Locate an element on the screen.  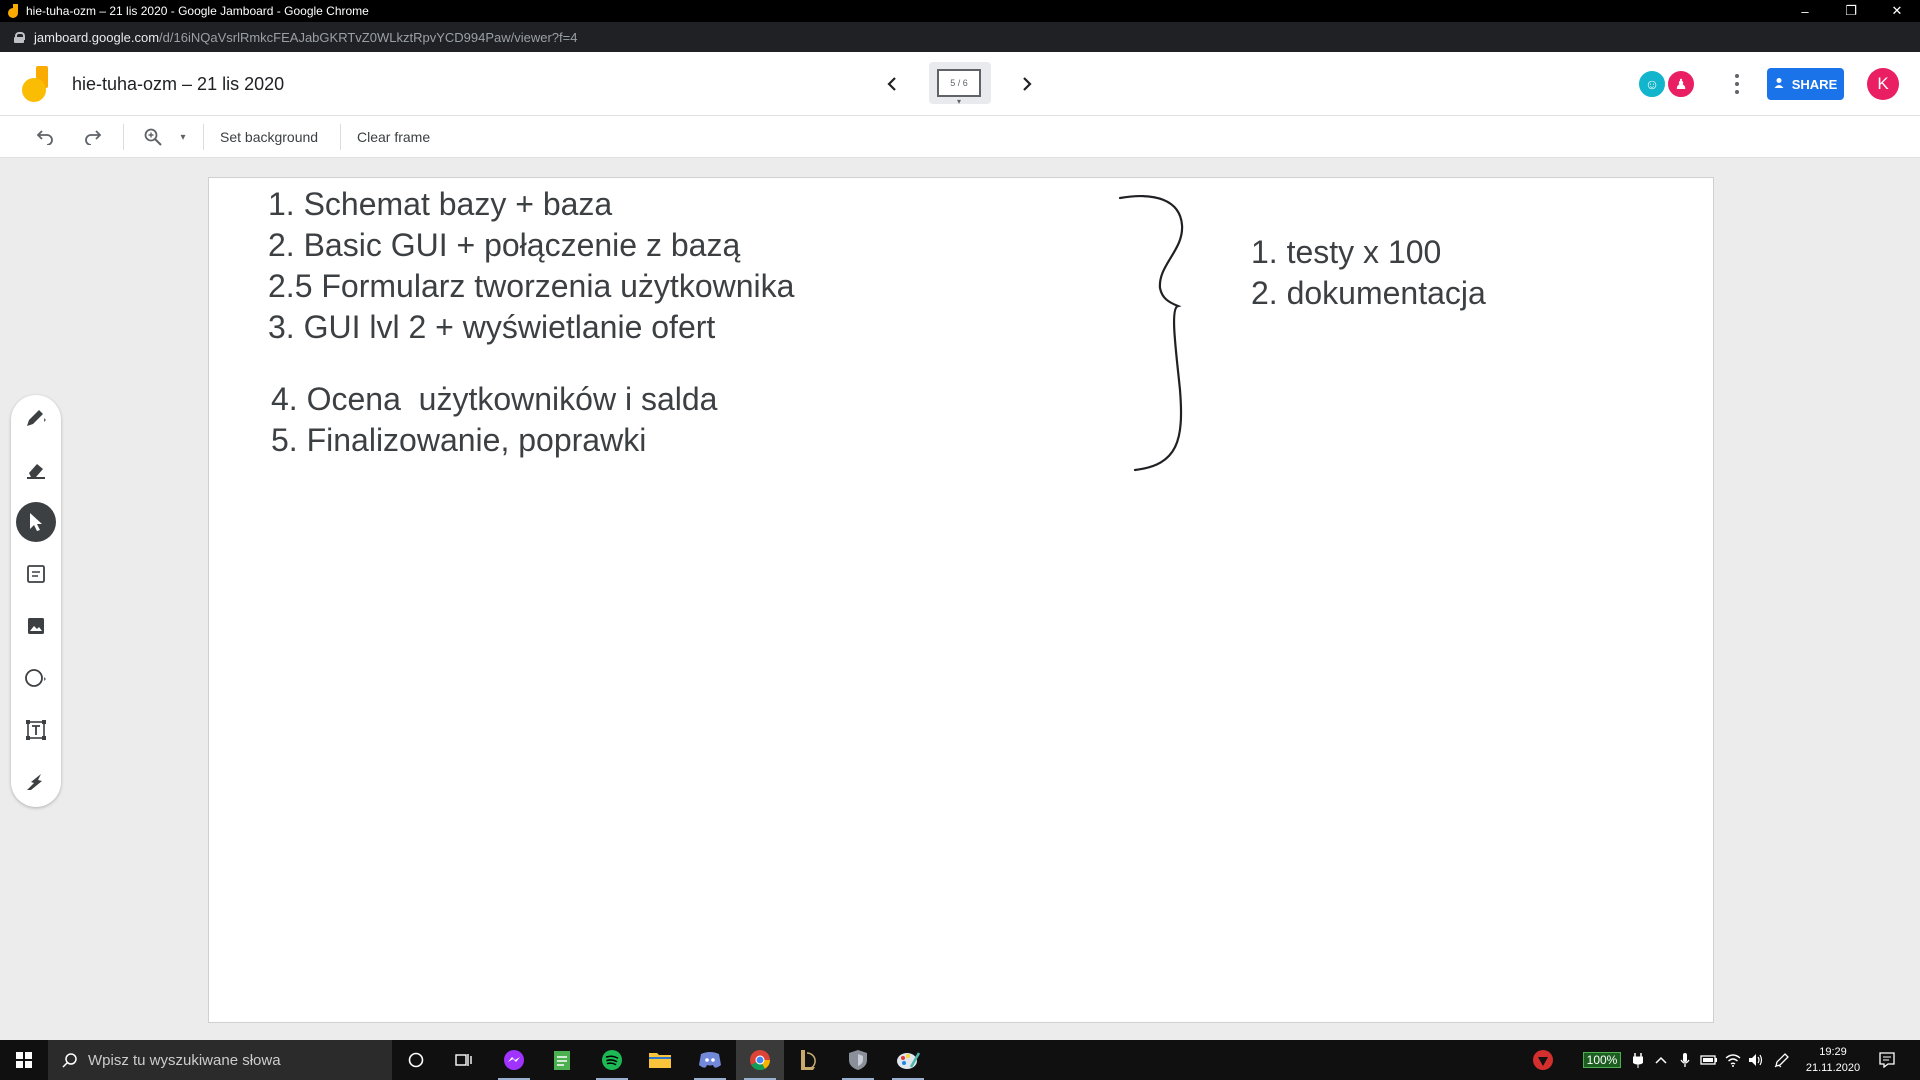
image-tool is located at coordinates (36, 626).